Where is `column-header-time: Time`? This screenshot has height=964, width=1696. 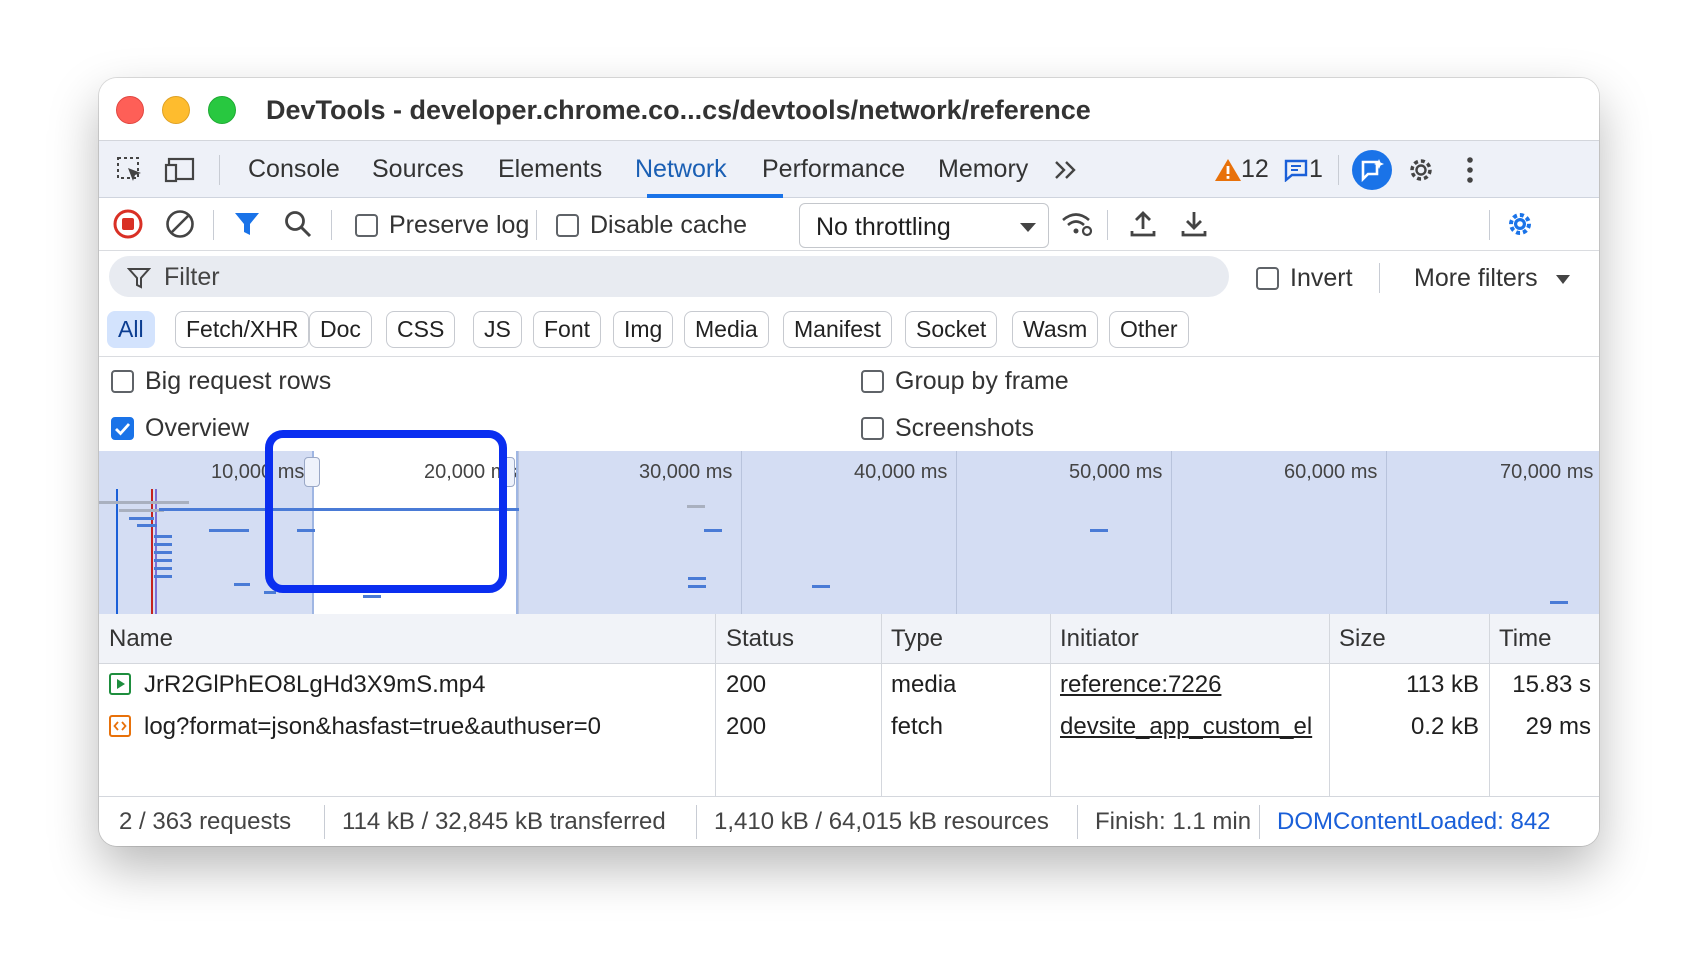 column-header-time: Time is located at coordinates (1525, 639).